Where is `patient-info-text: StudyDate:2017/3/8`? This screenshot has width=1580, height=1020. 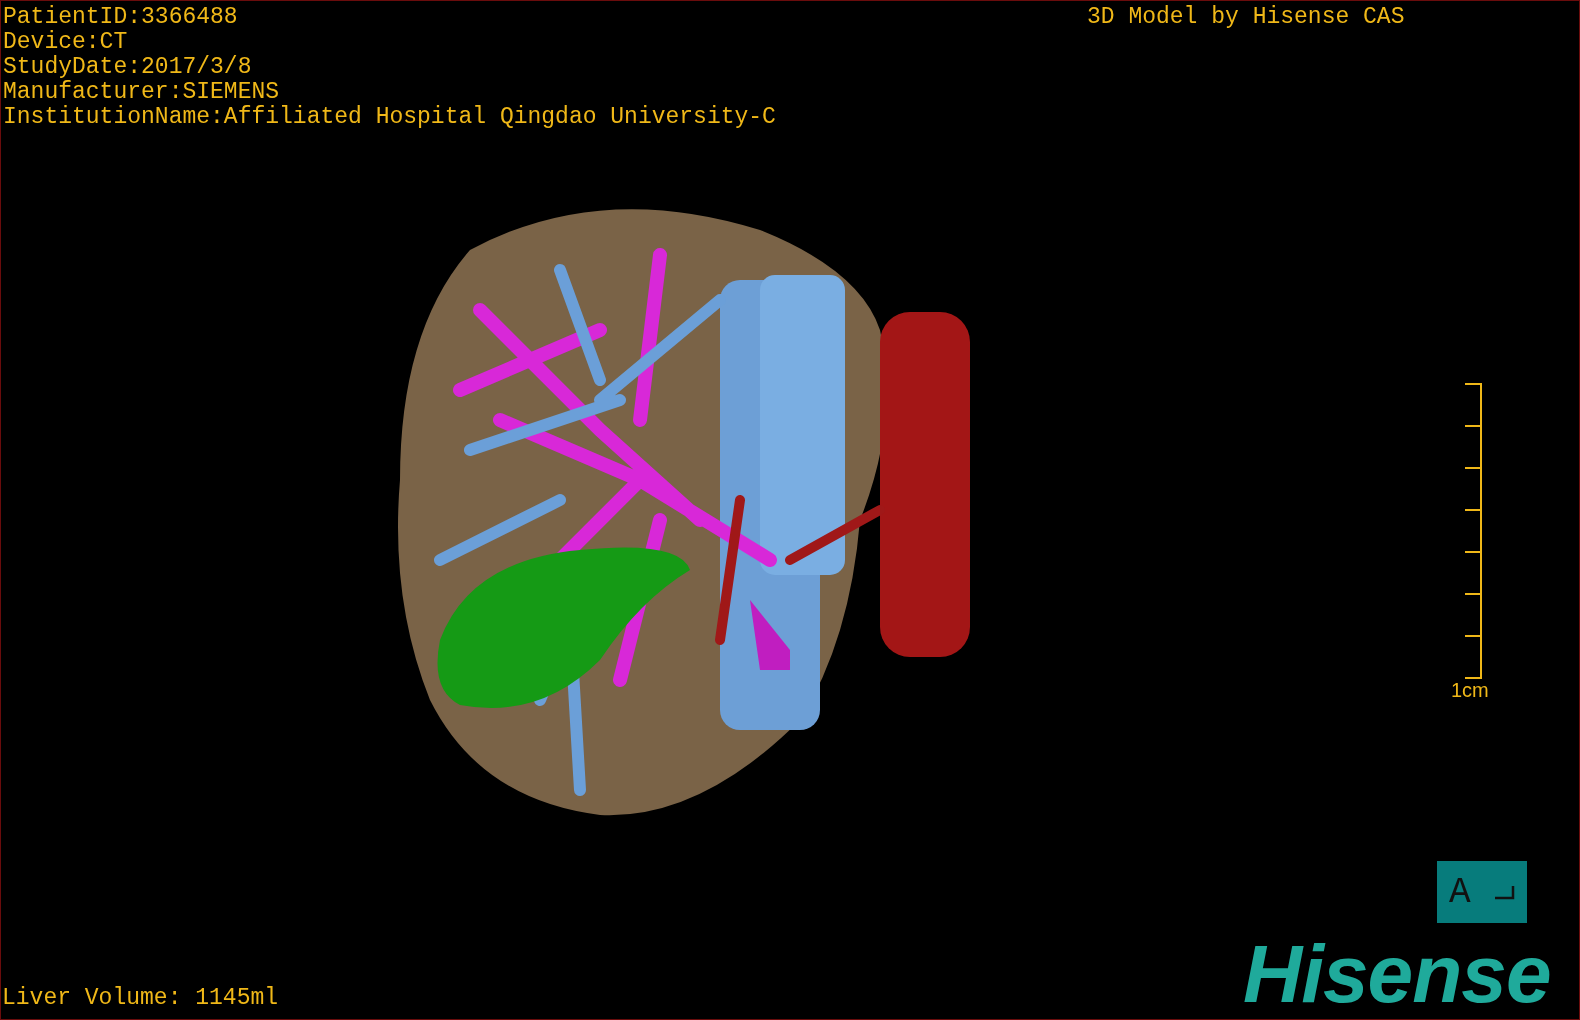 patient-info-text: StudyDate:2017/3/8 is located at coordinates (128, 67).